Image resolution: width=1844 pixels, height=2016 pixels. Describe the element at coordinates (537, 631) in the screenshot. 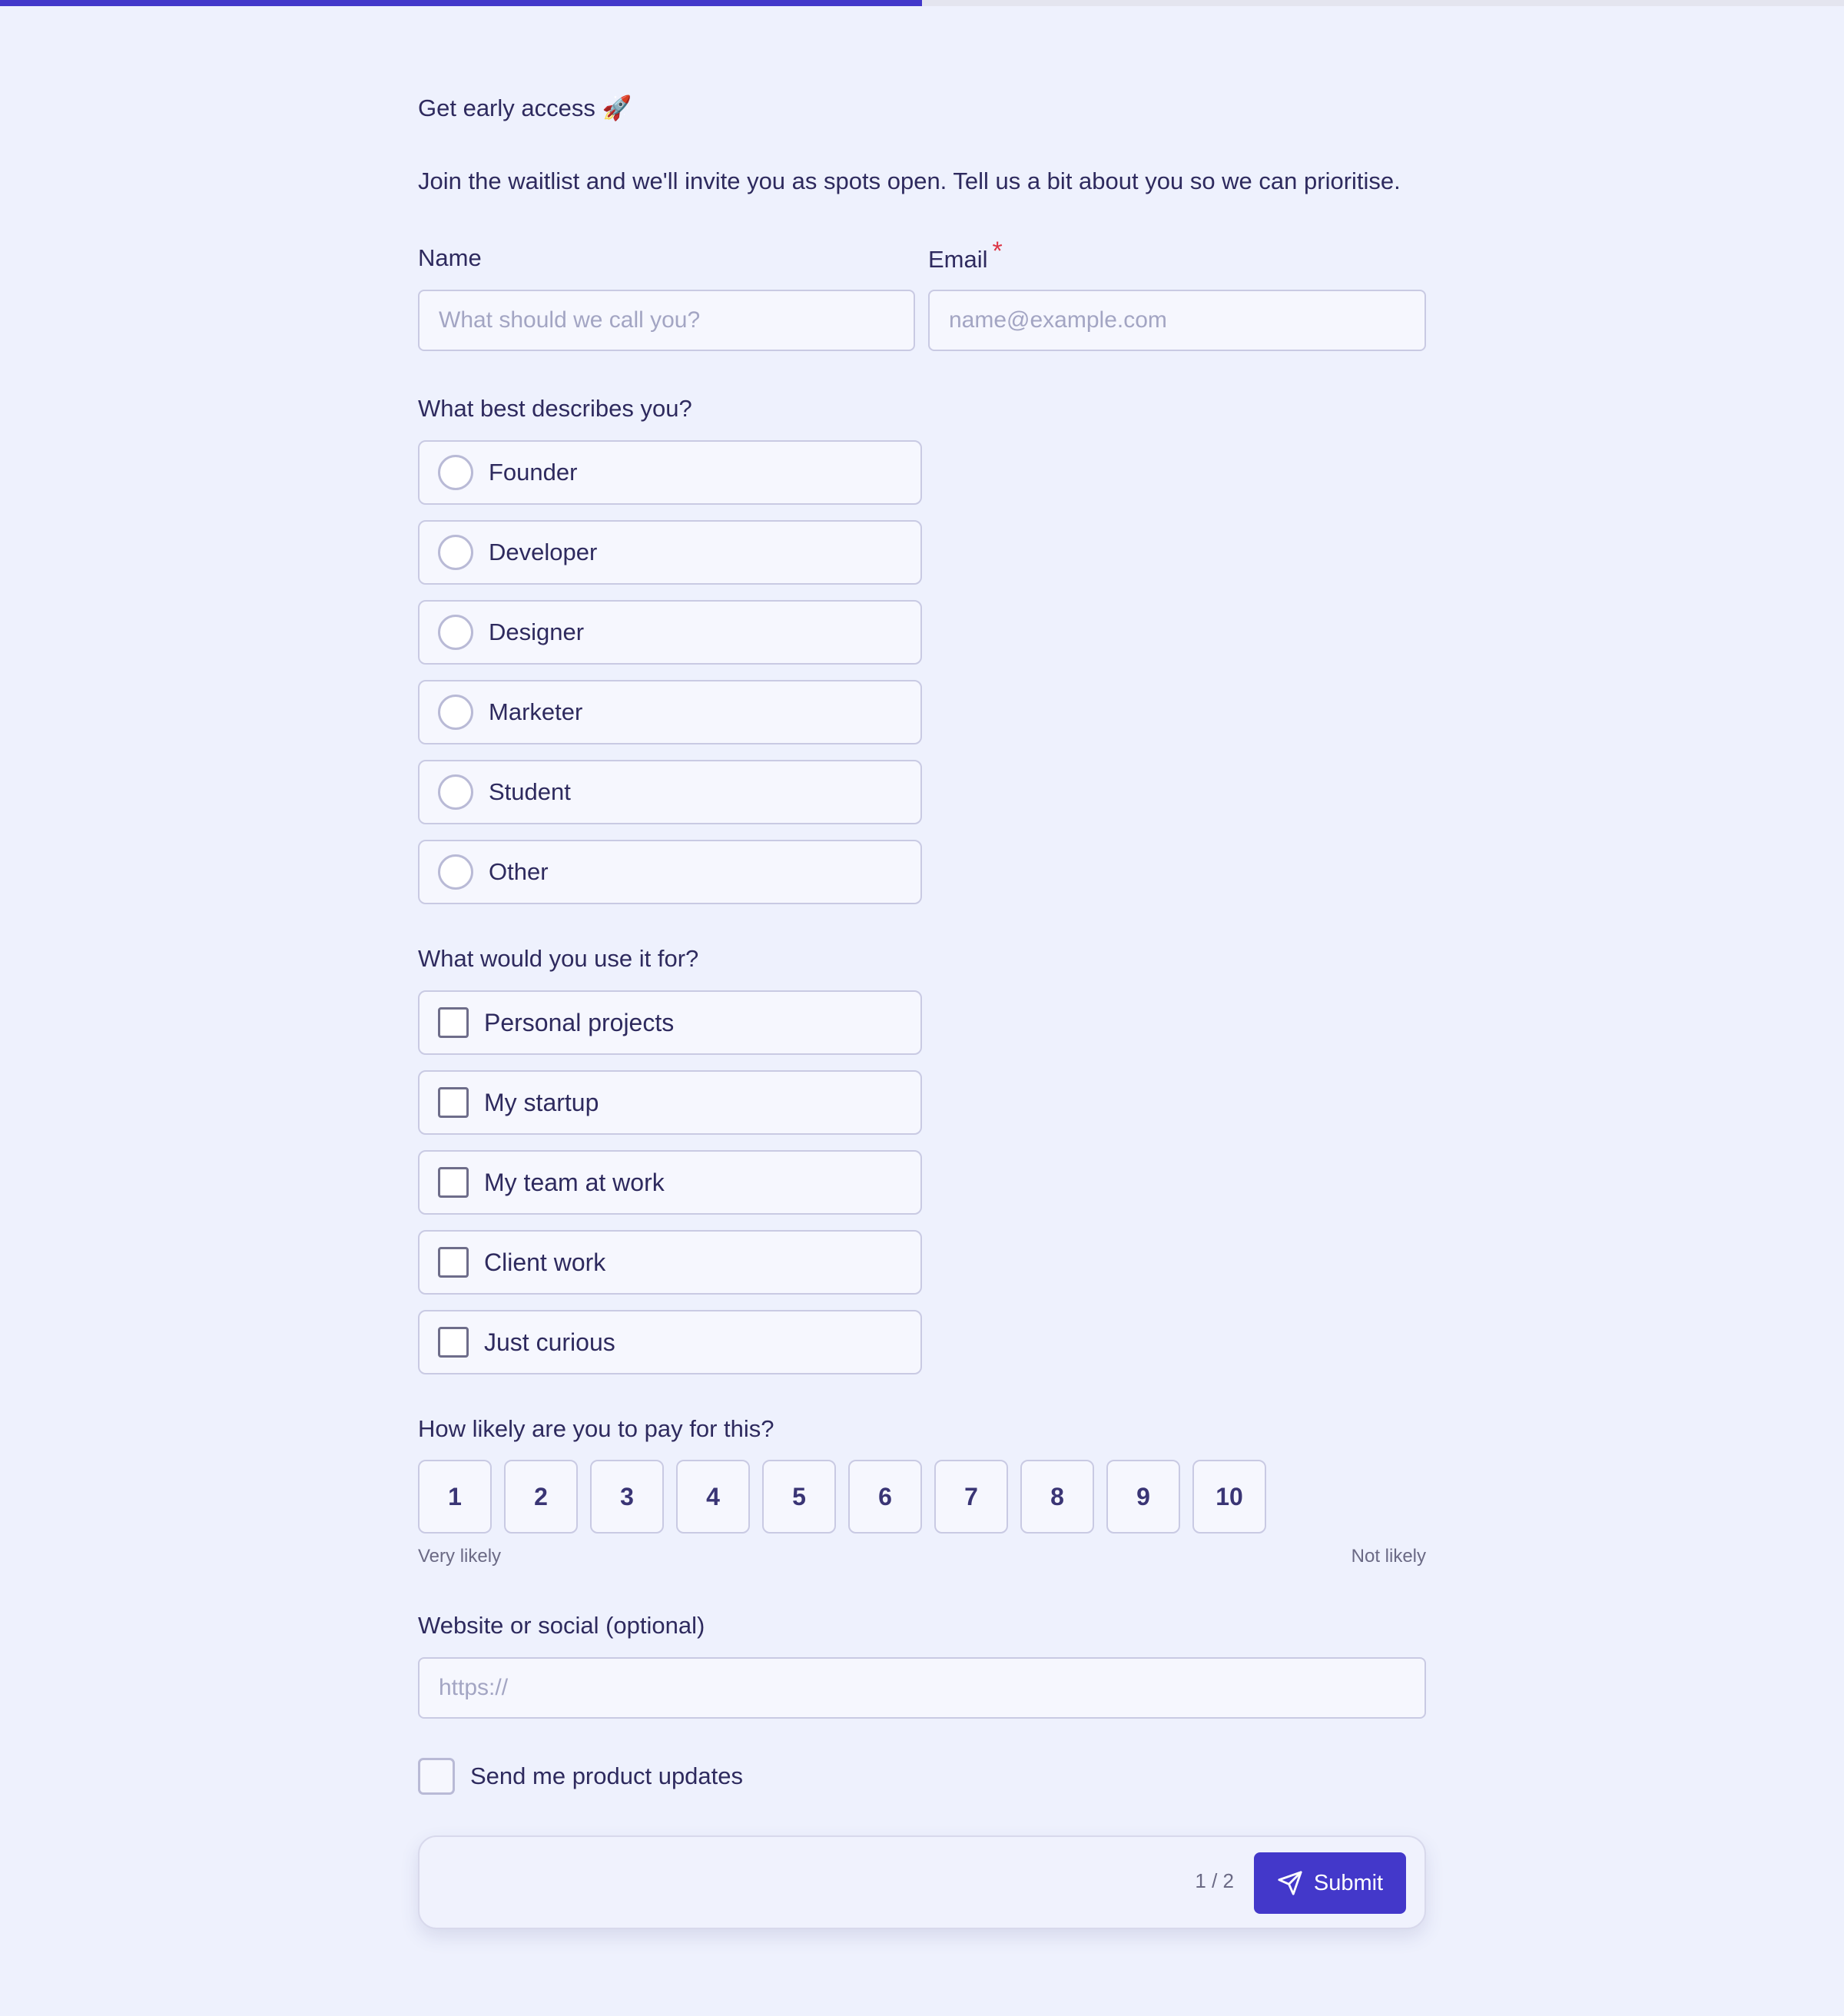

I see `role-option-label: Designer` at that location.